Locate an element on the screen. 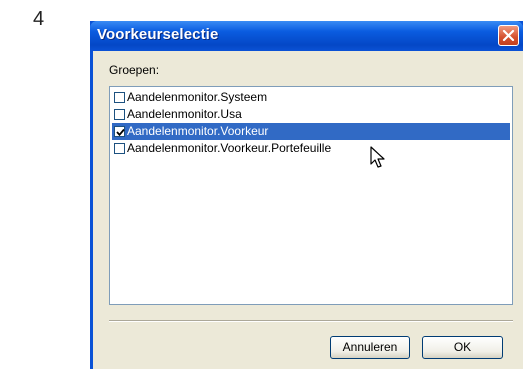 The height and width of the screenshot is (369, 523). list-item-label: Aandelenmonitor.Voorkeur is located at coordinates (198, 131).